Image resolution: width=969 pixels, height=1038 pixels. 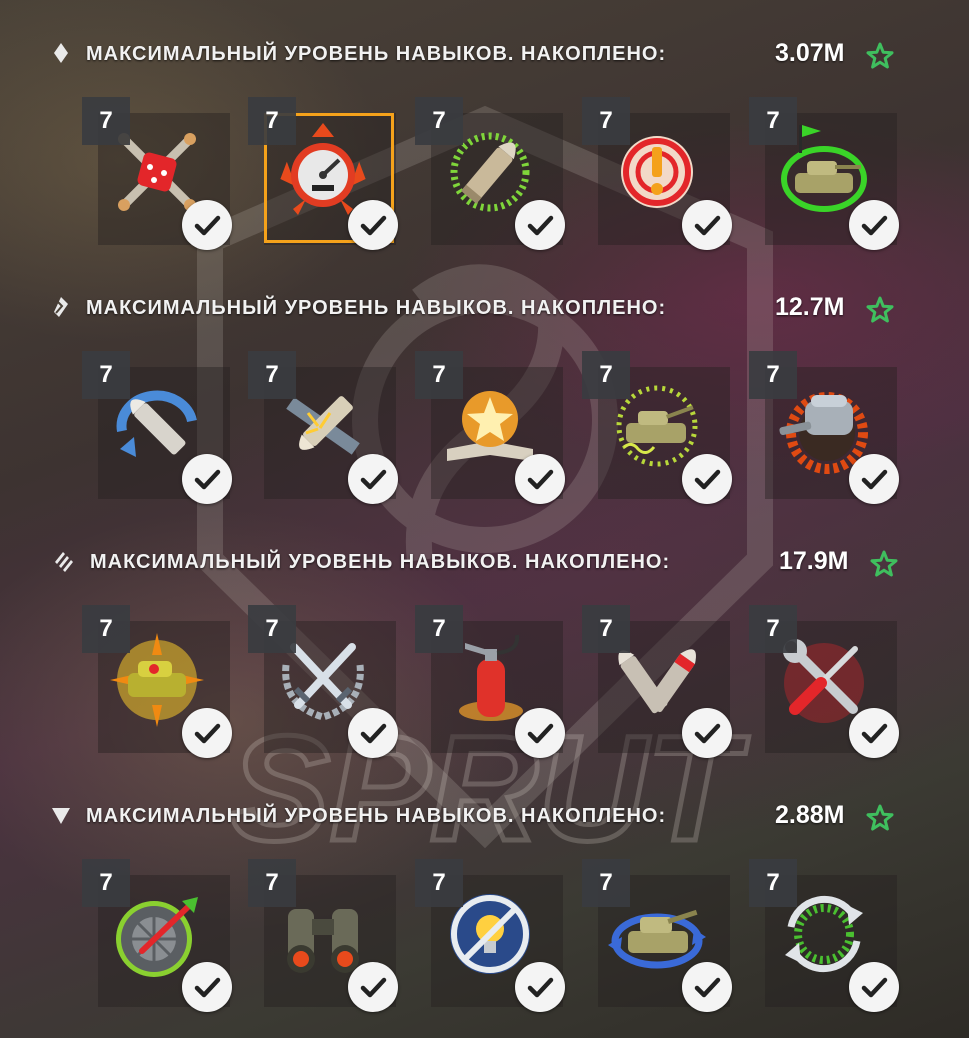 I want to click on accumulated-amount: 2.88M, so click(x=810, y=815).